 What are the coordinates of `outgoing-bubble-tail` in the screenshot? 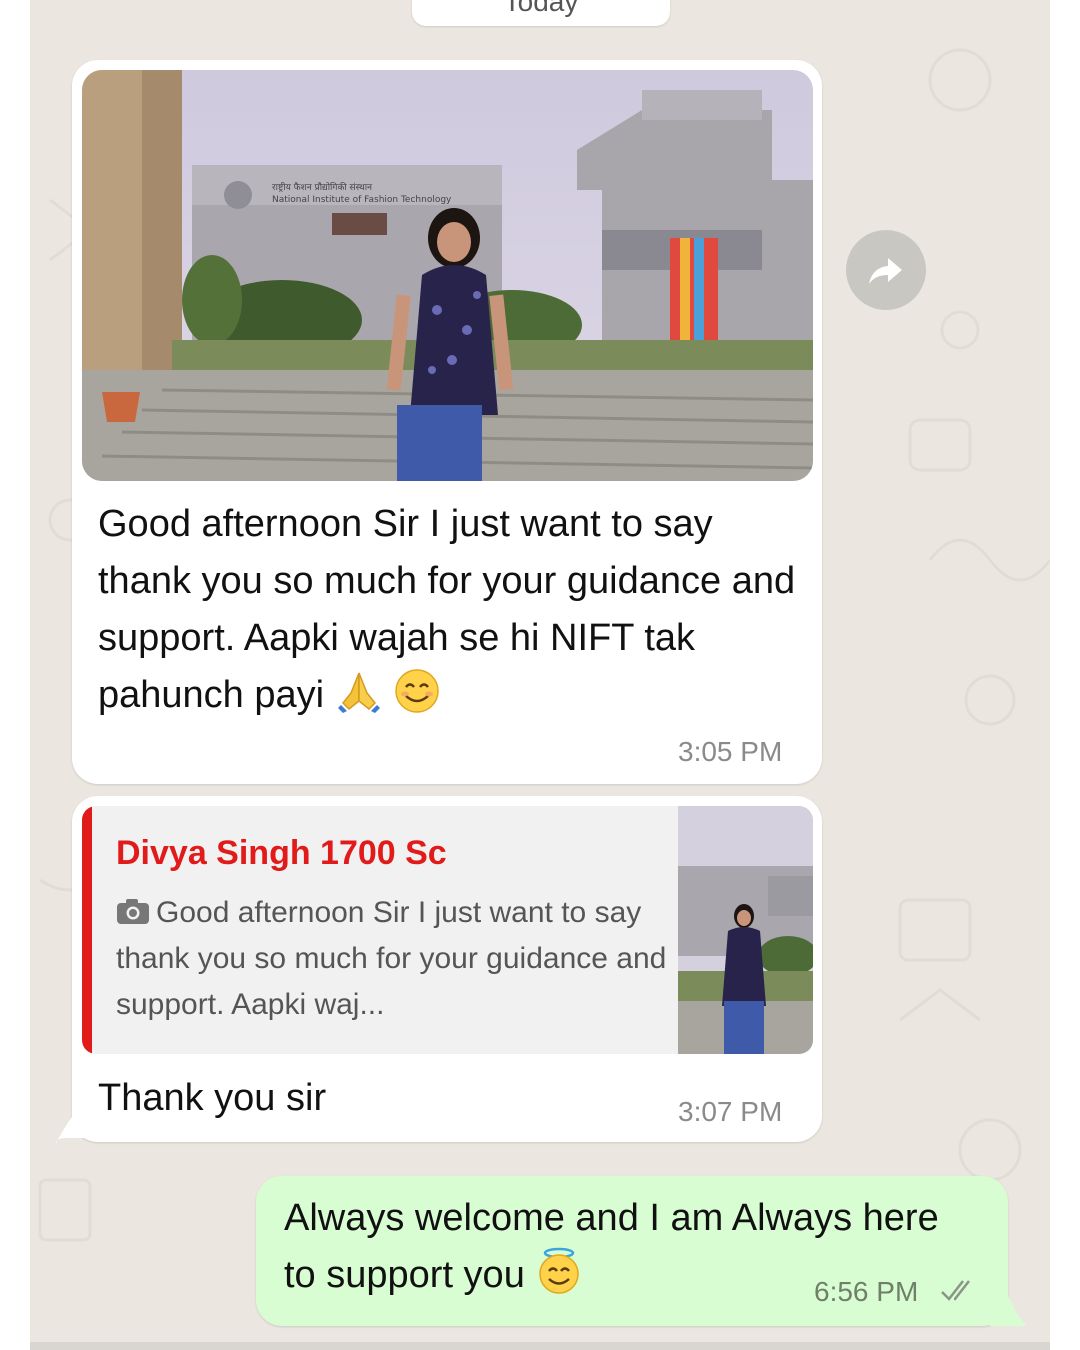 It's located at (1008, 1311).